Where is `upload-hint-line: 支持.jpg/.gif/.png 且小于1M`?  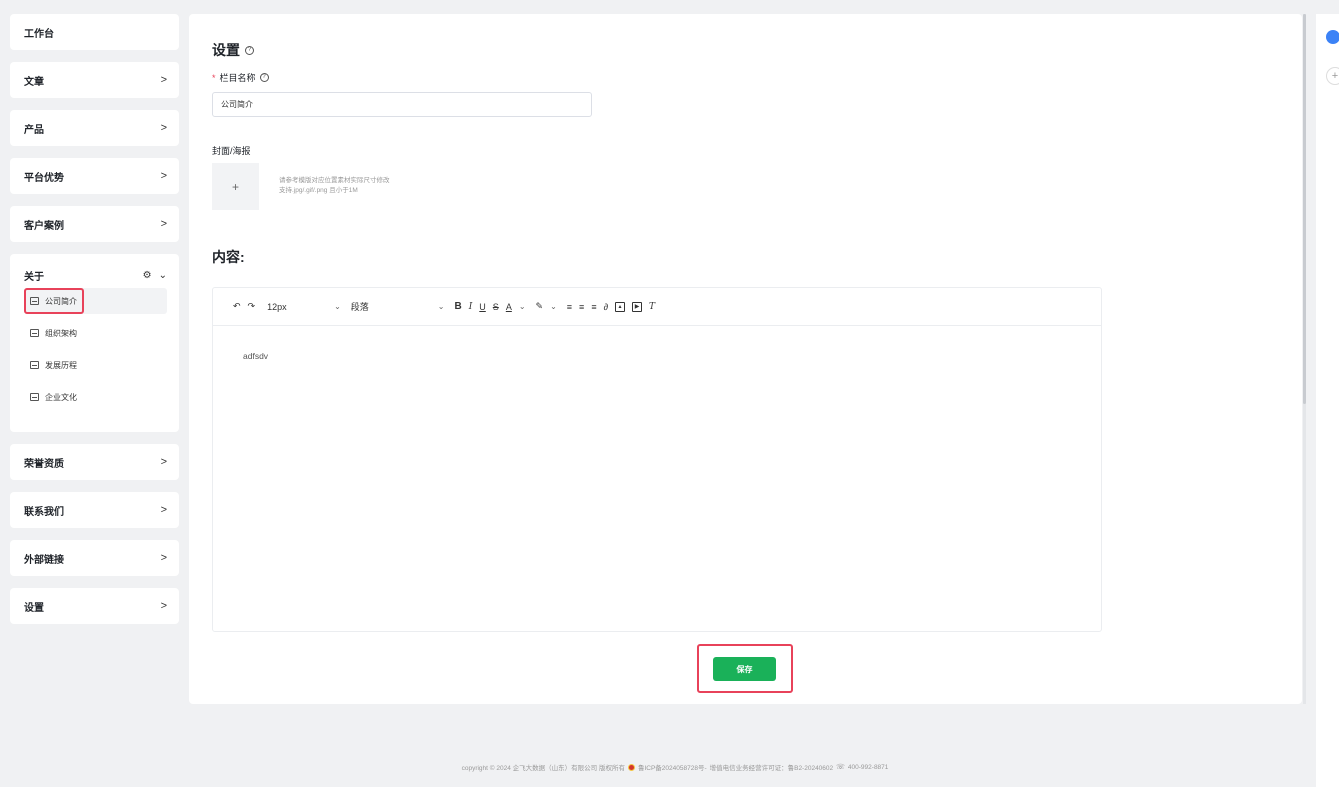 upload-hint-line: 支持.jpg/.gif/.png 且小于1M is located at coordinates (318, 190).